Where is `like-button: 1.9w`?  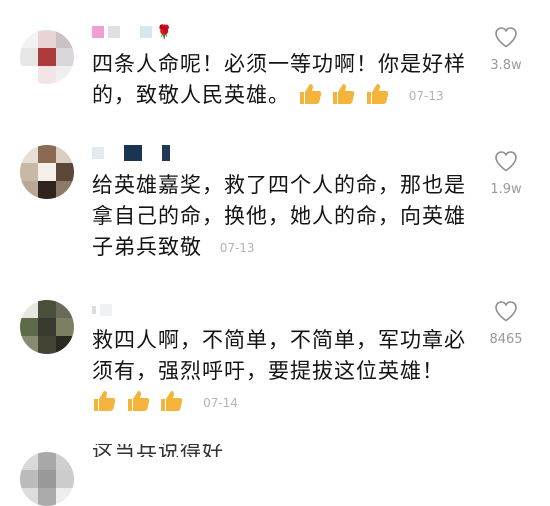 like-button: 1.9w is located at coordinates (506, 173).